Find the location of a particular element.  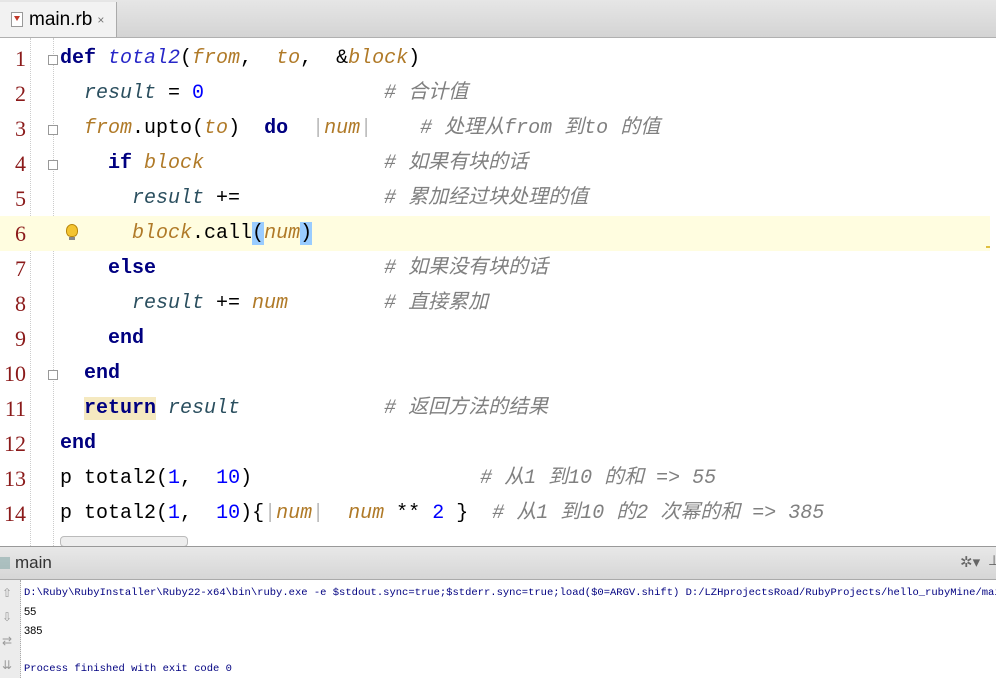

console-output-line: 55 is located at coordinates (30, 612).